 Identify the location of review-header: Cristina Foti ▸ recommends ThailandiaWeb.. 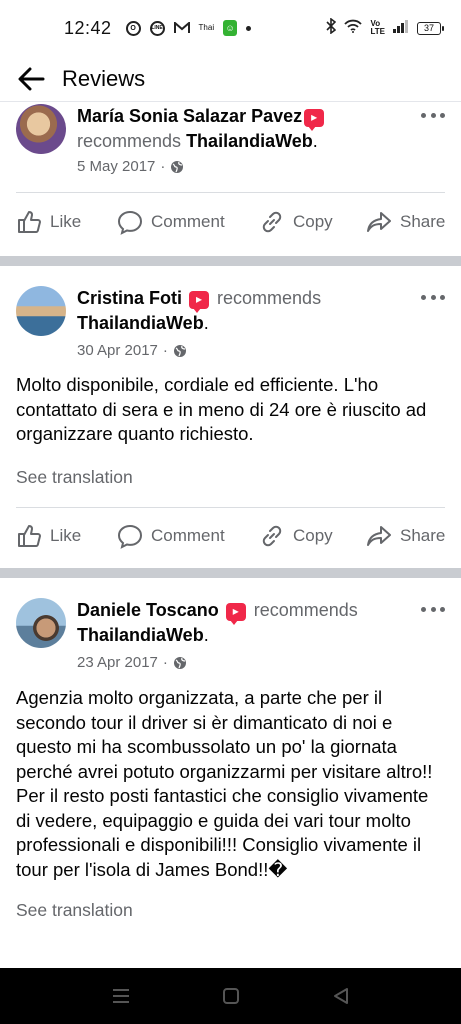
(199, 310).